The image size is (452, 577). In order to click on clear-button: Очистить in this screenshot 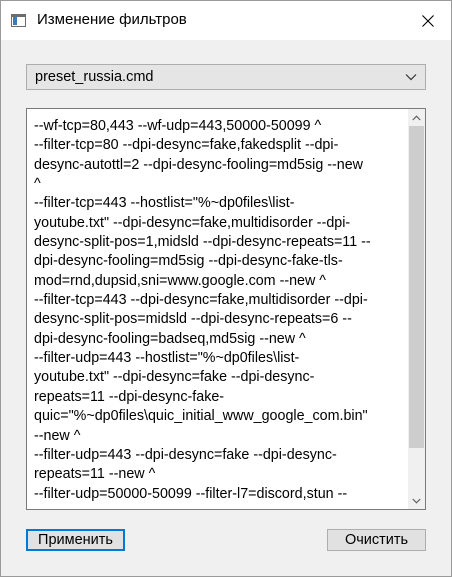, I will do `click(376, 540)`.